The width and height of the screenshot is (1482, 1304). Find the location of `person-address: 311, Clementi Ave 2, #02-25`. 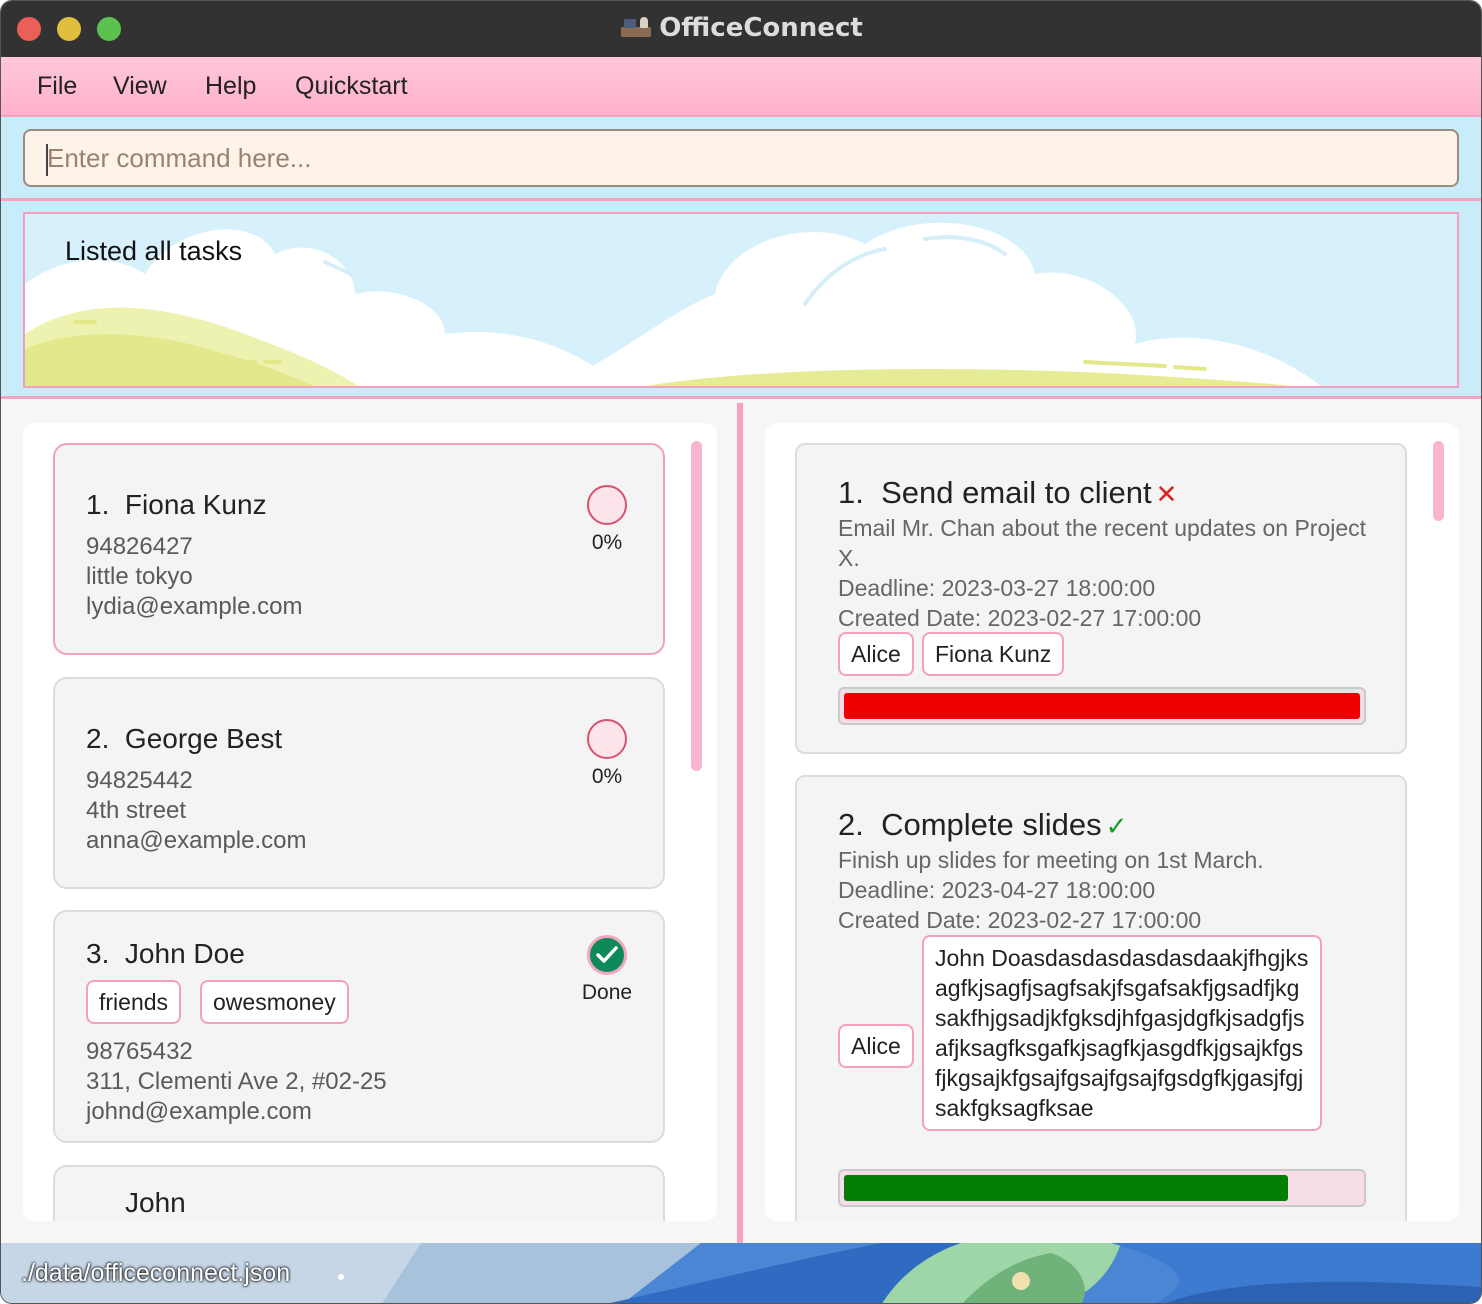

person-address: 311, Clementi Ave 2, #02-25 is located at coordinates (236, 1081).